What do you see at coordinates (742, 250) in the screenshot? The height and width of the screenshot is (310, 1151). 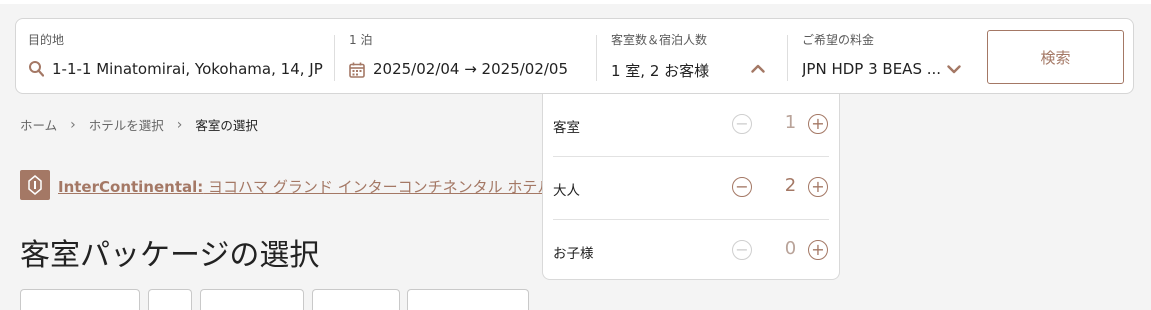 I see `children-decrement-button: −` at bounding box center [742, 250].